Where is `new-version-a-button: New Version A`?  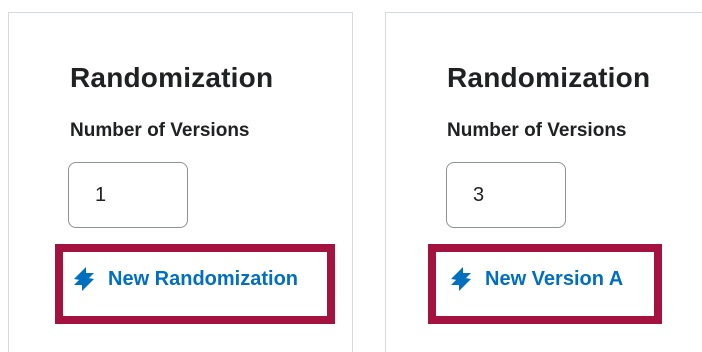
new-version-a-button: New Version A is located at coordinates (536, 279).